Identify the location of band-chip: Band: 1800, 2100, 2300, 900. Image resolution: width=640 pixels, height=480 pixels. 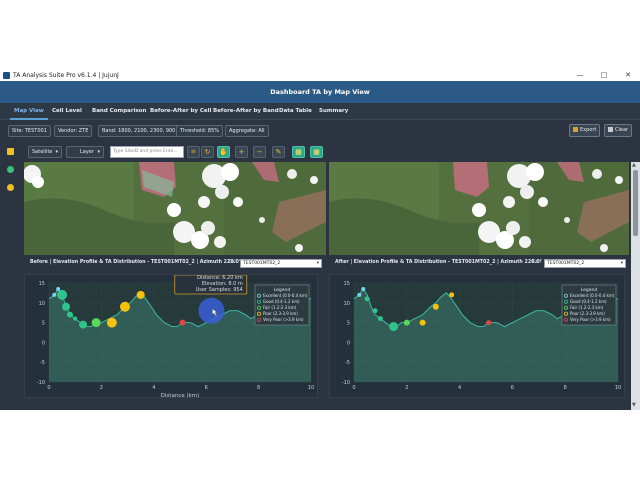
(139, 131).